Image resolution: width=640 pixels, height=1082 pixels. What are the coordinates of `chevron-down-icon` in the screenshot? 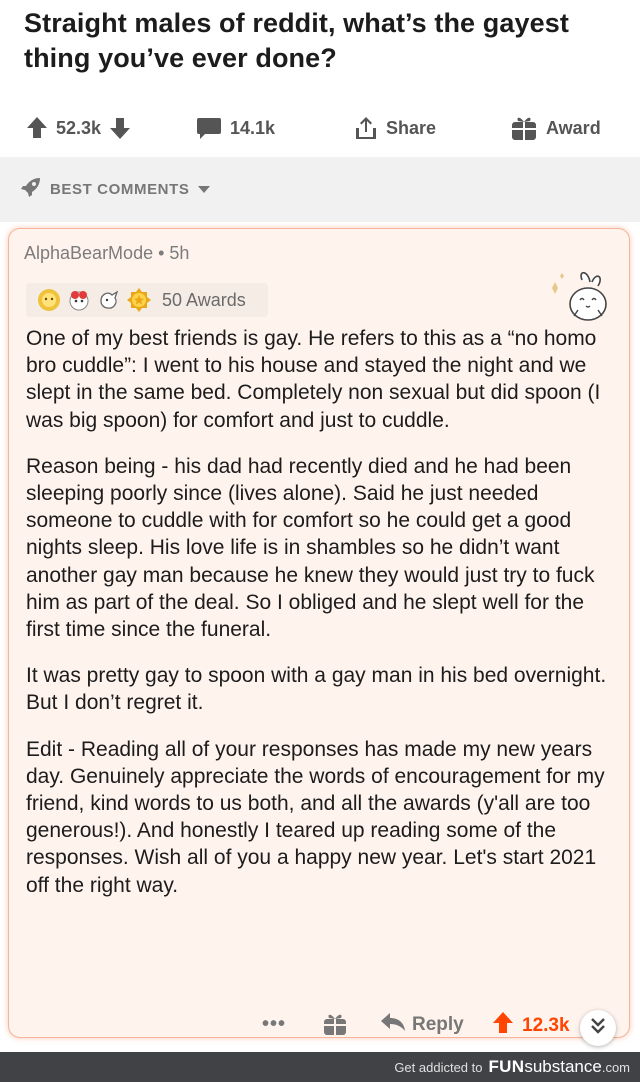 It's located at (204, 189).